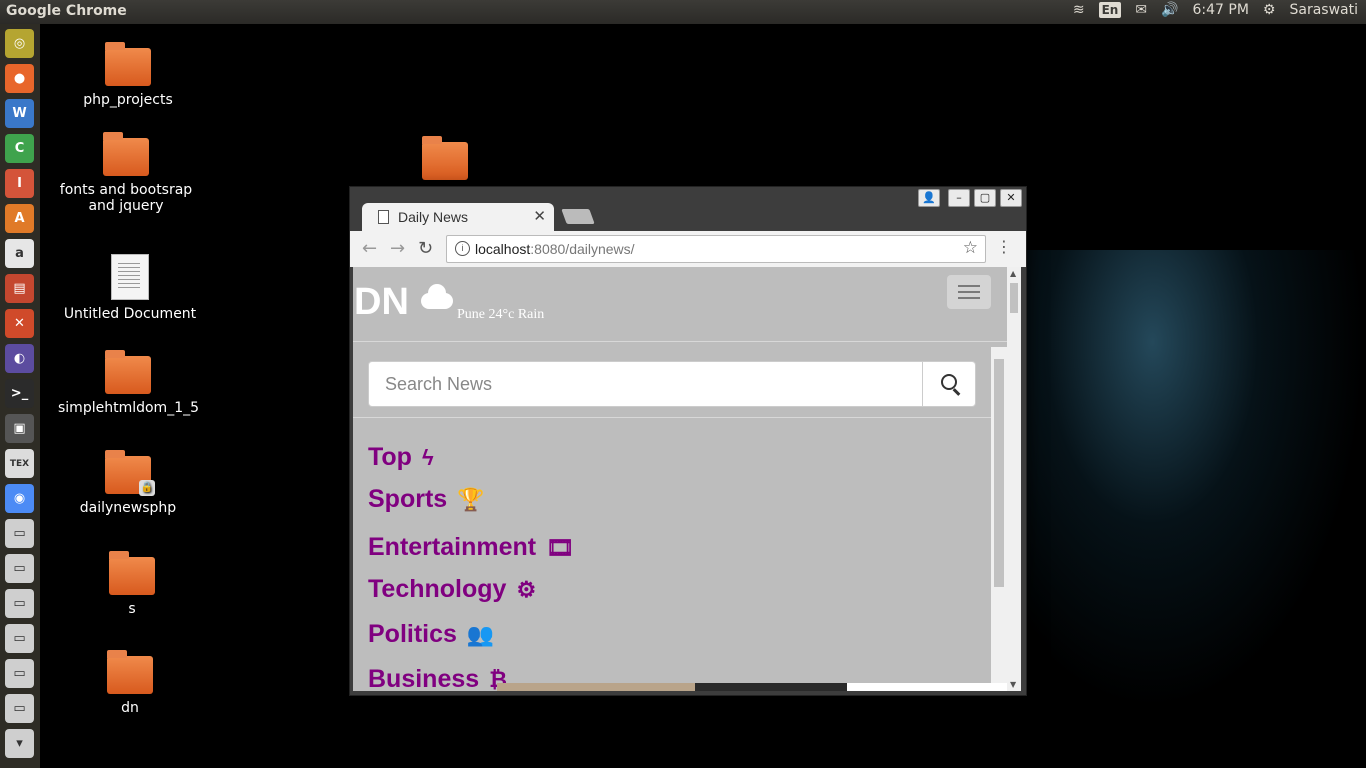  I want to click on page-scrollbar: ▲ ▼, so click(1014, 479).